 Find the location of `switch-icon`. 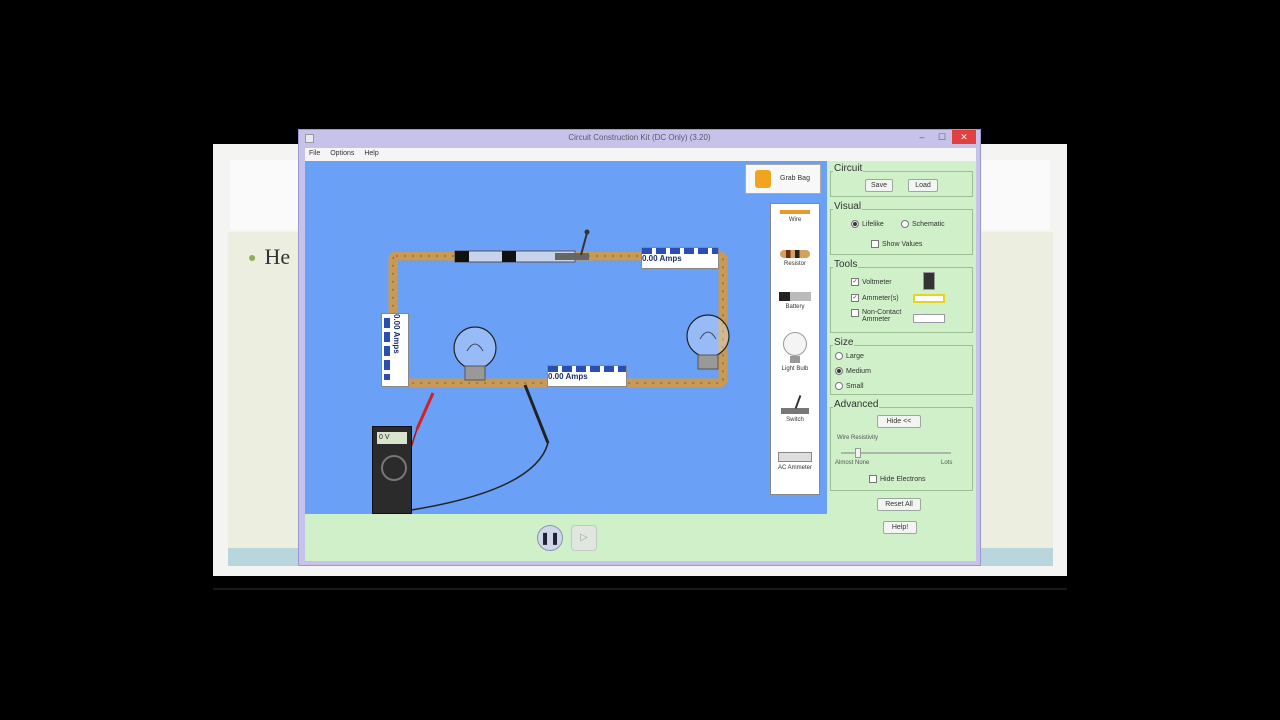

switch-icon is located at coordinates (795, 404).